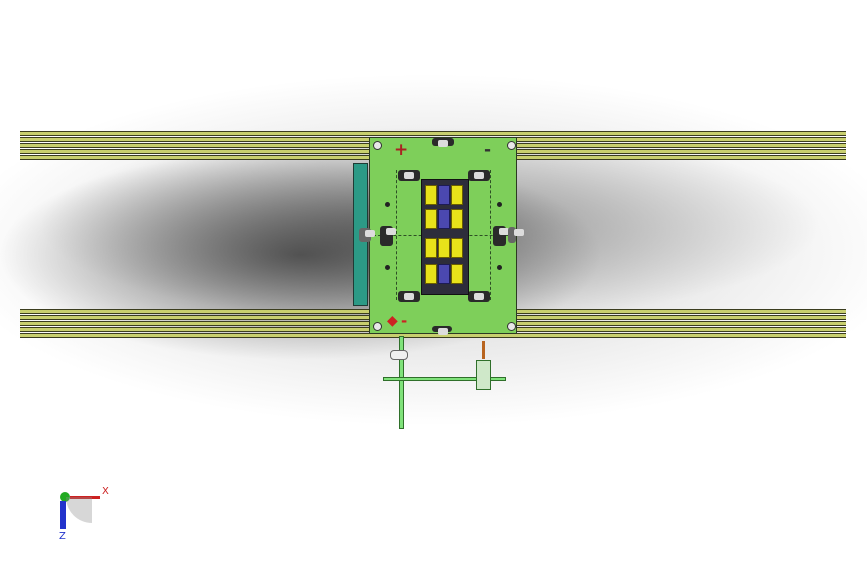 Image resolution: width=867 pixels, height=562 pixels. I want to click on slider-block, so click(483, 375).